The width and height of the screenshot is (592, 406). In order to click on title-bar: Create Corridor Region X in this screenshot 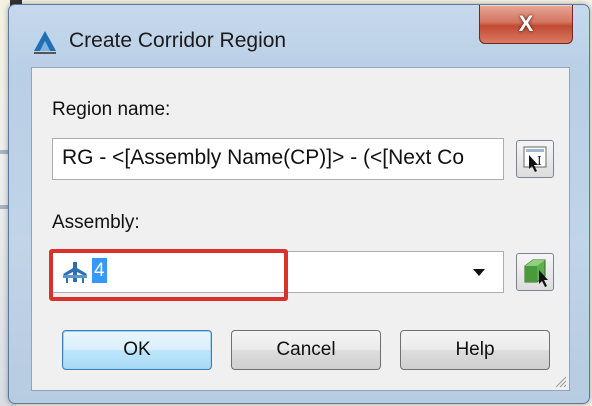, I will do `click(299, 33)`.